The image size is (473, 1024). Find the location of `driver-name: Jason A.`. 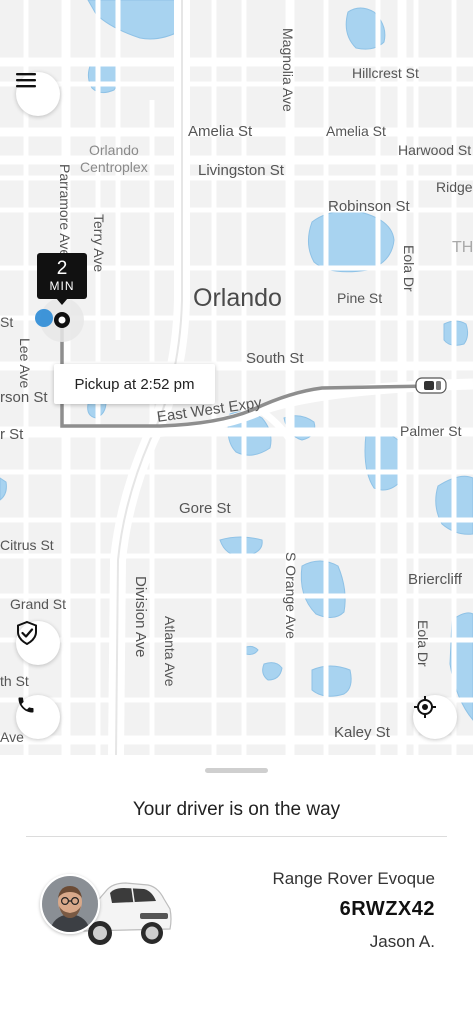

driver-name: Jason A. is located at coordinates (402, 941).